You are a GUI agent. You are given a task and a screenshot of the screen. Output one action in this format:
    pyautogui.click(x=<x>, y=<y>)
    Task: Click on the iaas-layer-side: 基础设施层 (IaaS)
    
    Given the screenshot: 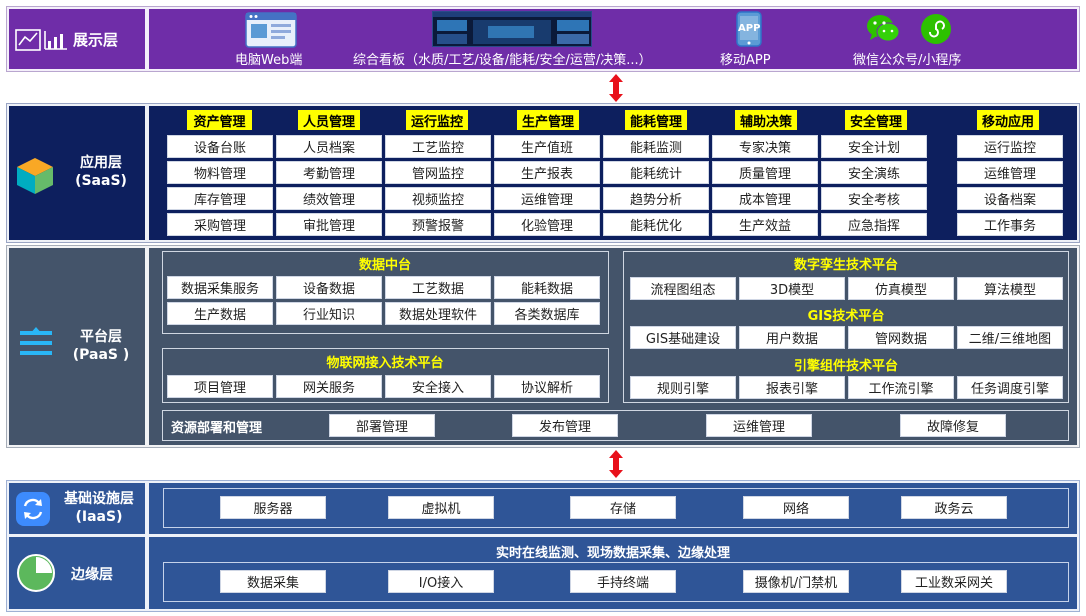 What is the action you would take?
    pyautogui.click(x=77, y=508)
    